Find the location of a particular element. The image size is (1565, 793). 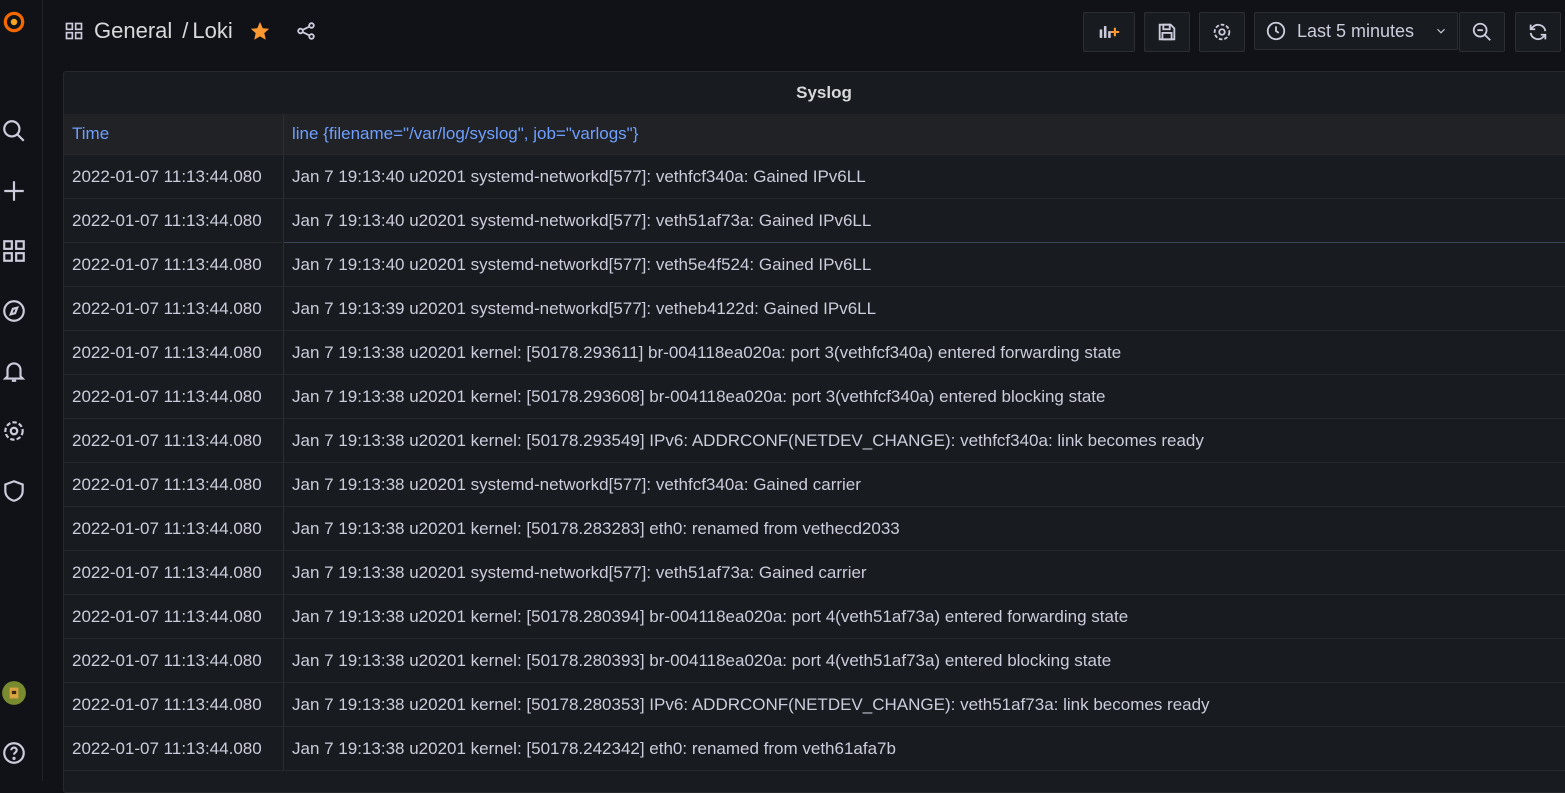

alerting-bell-icon is located at coordinates (14, 371).